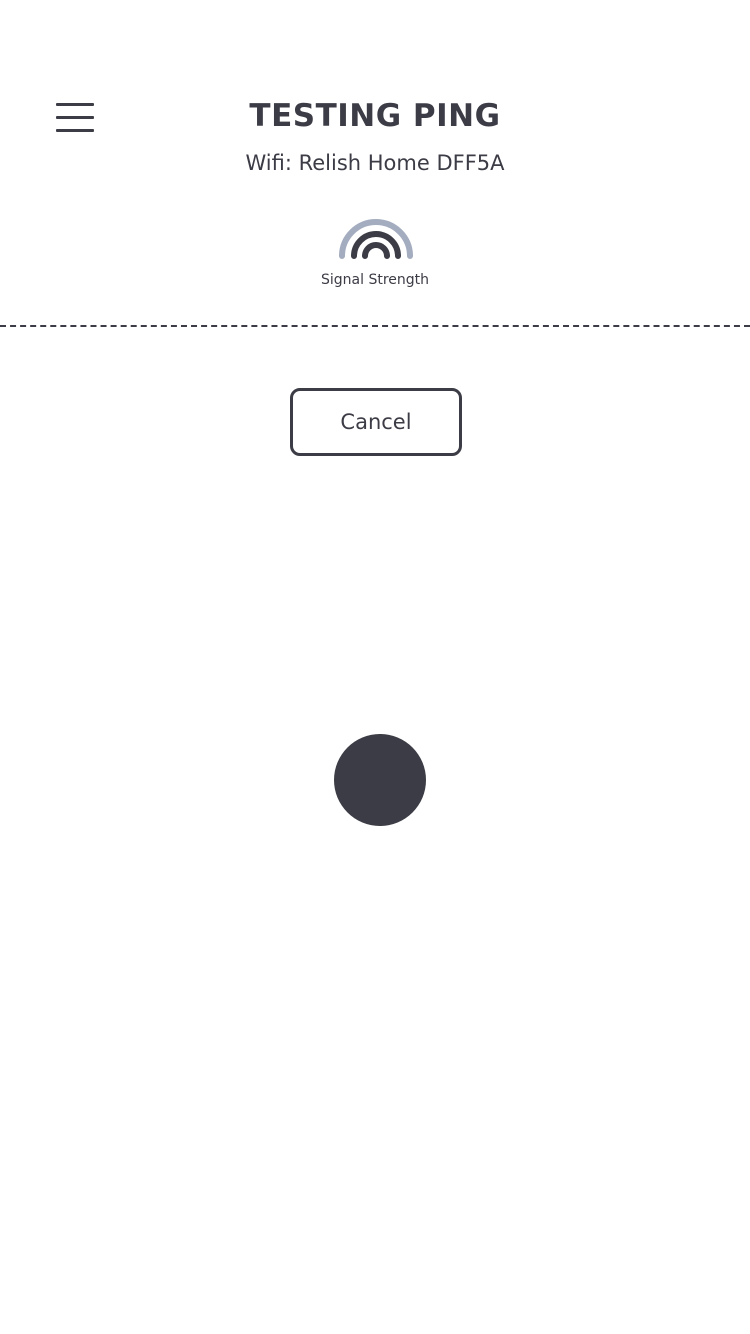 The image size is (750, 1334). Describe the element at coordinates (376, 239) in the screenshot. I see `wifi-signal-icon` at that location.